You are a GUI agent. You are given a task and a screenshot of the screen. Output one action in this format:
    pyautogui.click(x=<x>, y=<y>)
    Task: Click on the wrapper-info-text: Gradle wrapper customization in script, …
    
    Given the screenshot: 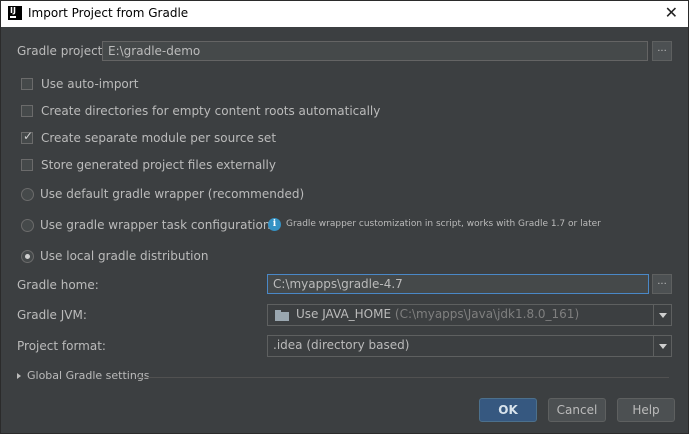 What is the action you would take?
    pyautogui.click(x=443, y=224)
    